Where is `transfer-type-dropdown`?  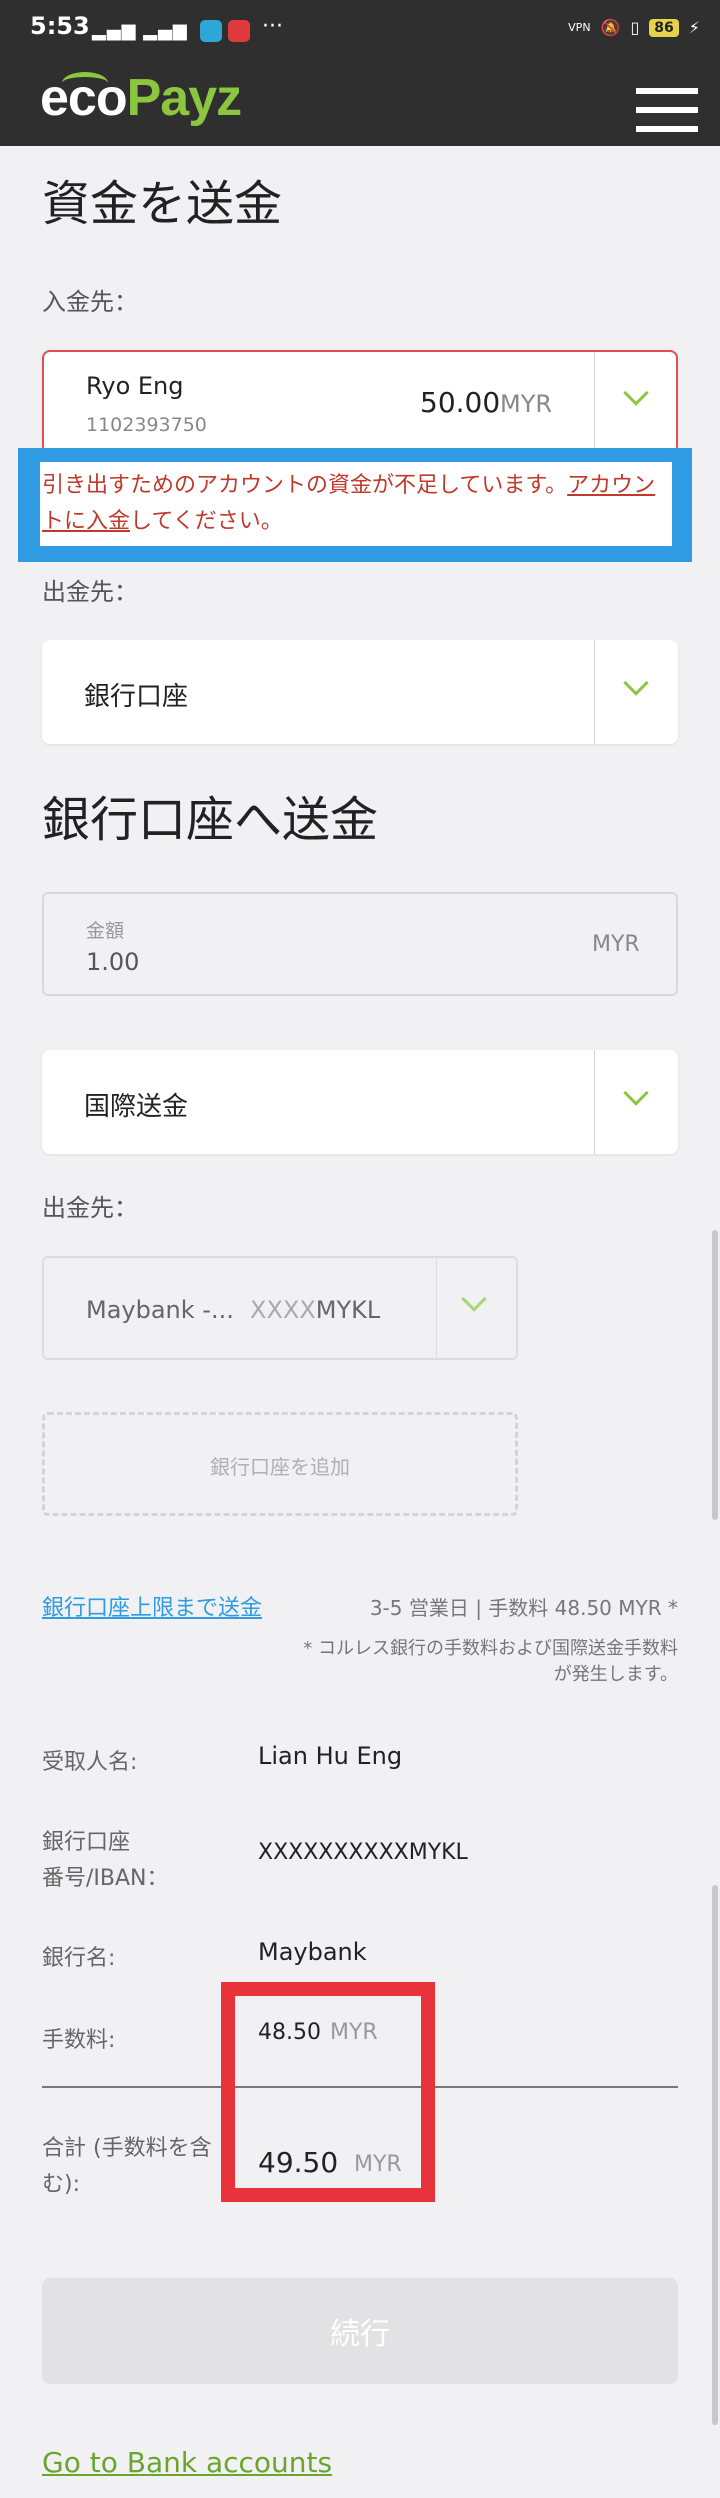
transfer-type-dropdown is located at coordinates (636, 1102).